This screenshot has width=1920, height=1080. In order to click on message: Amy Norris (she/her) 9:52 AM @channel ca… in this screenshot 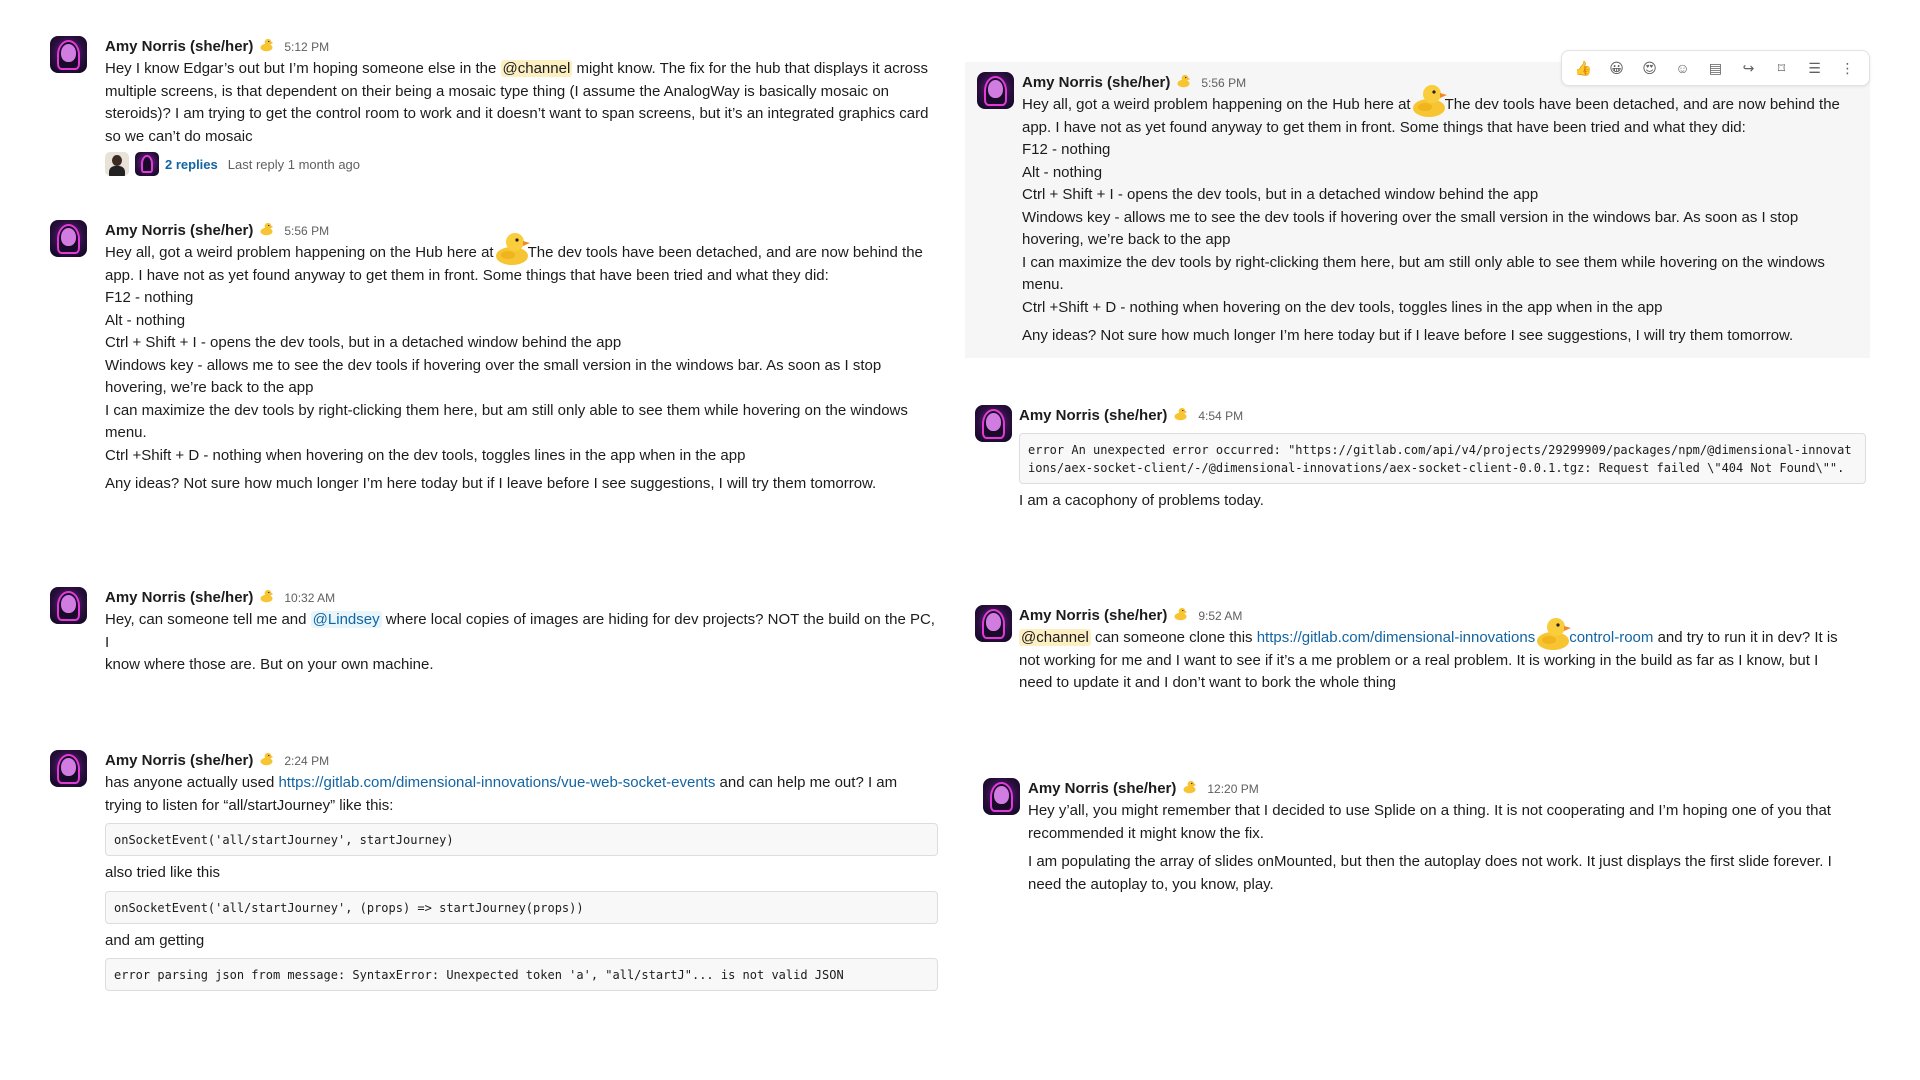, I will do `click(1417, 650)`.